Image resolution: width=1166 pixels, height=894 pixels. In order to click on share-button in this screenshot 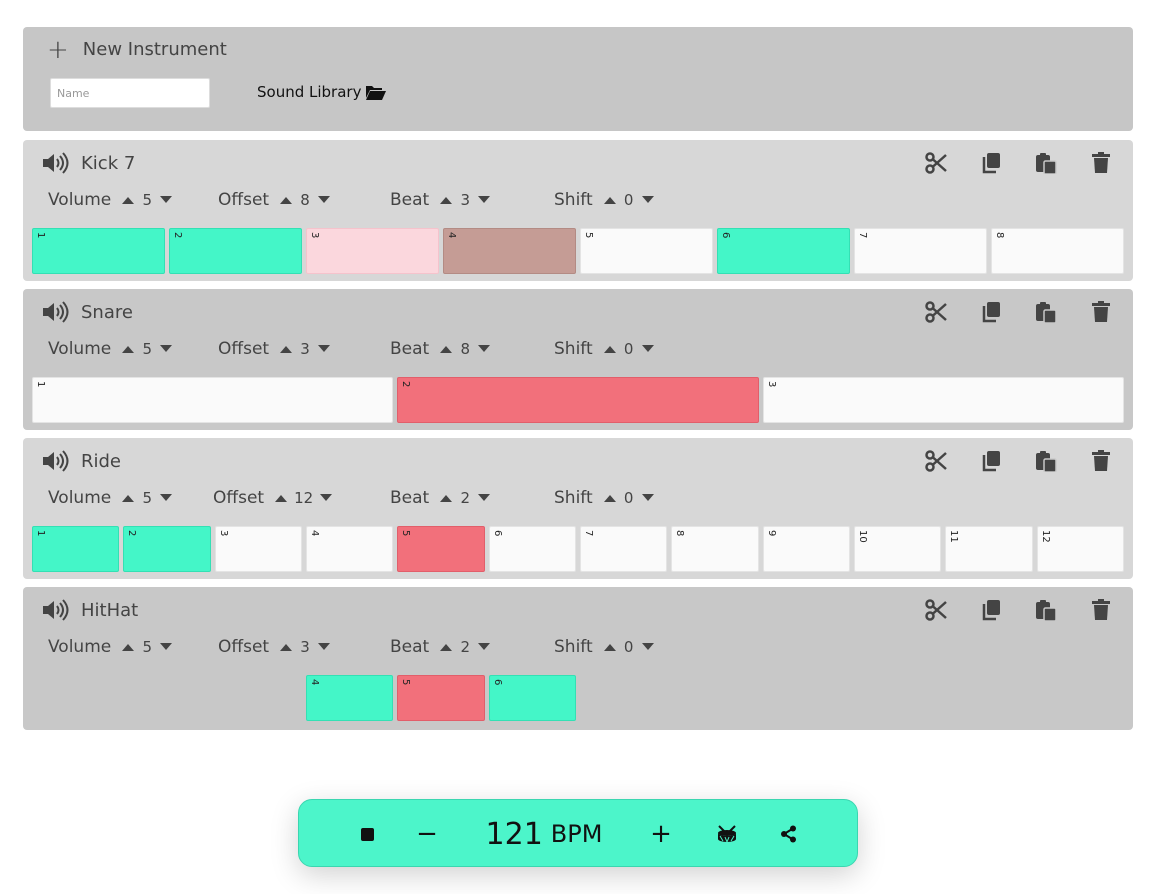, I will do `click(789, 834)`.